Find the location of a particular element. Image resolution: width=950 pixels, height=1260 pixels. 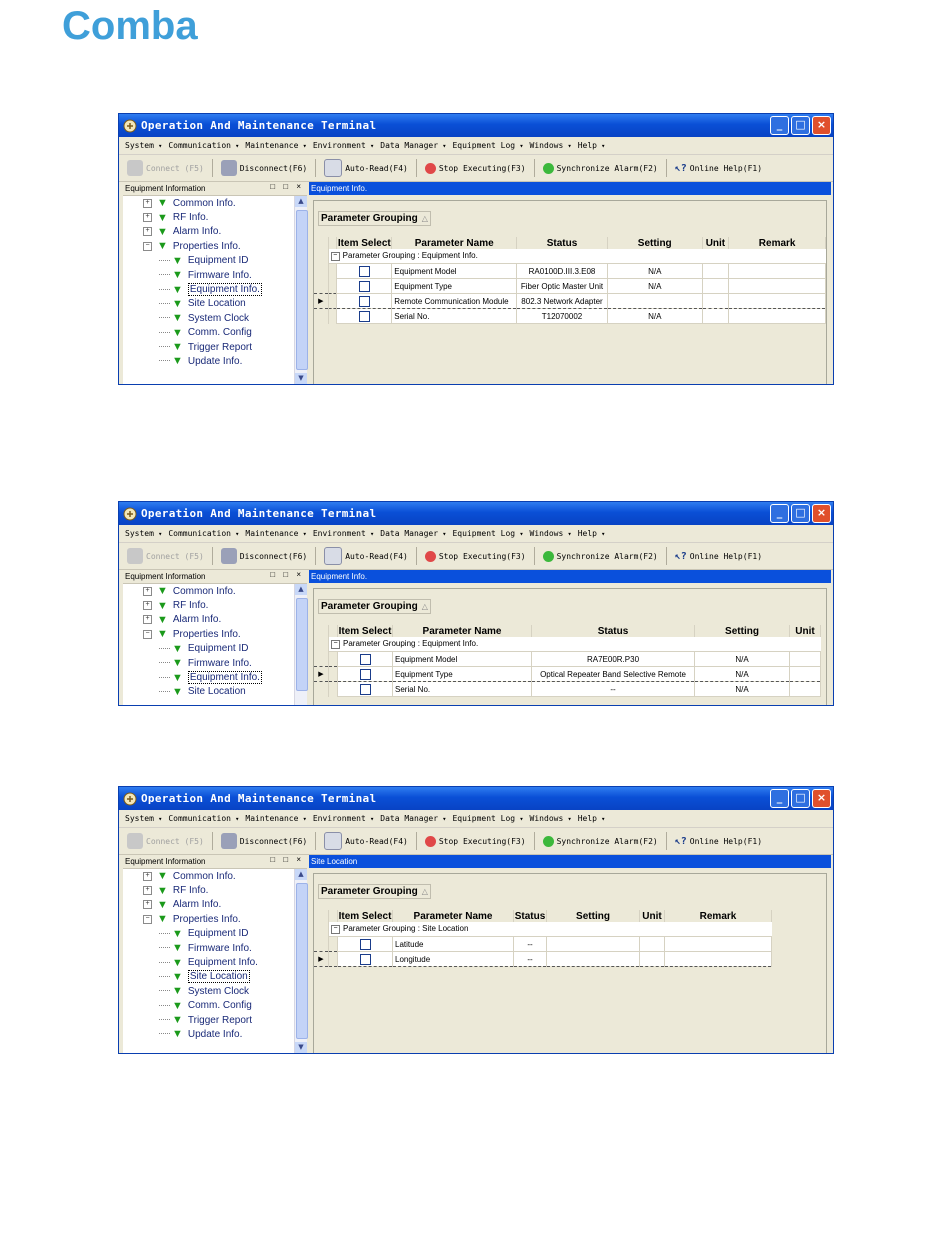

tree-item-firmware-info: ▼ Firmware Info. is located at coordinates (209, 275).